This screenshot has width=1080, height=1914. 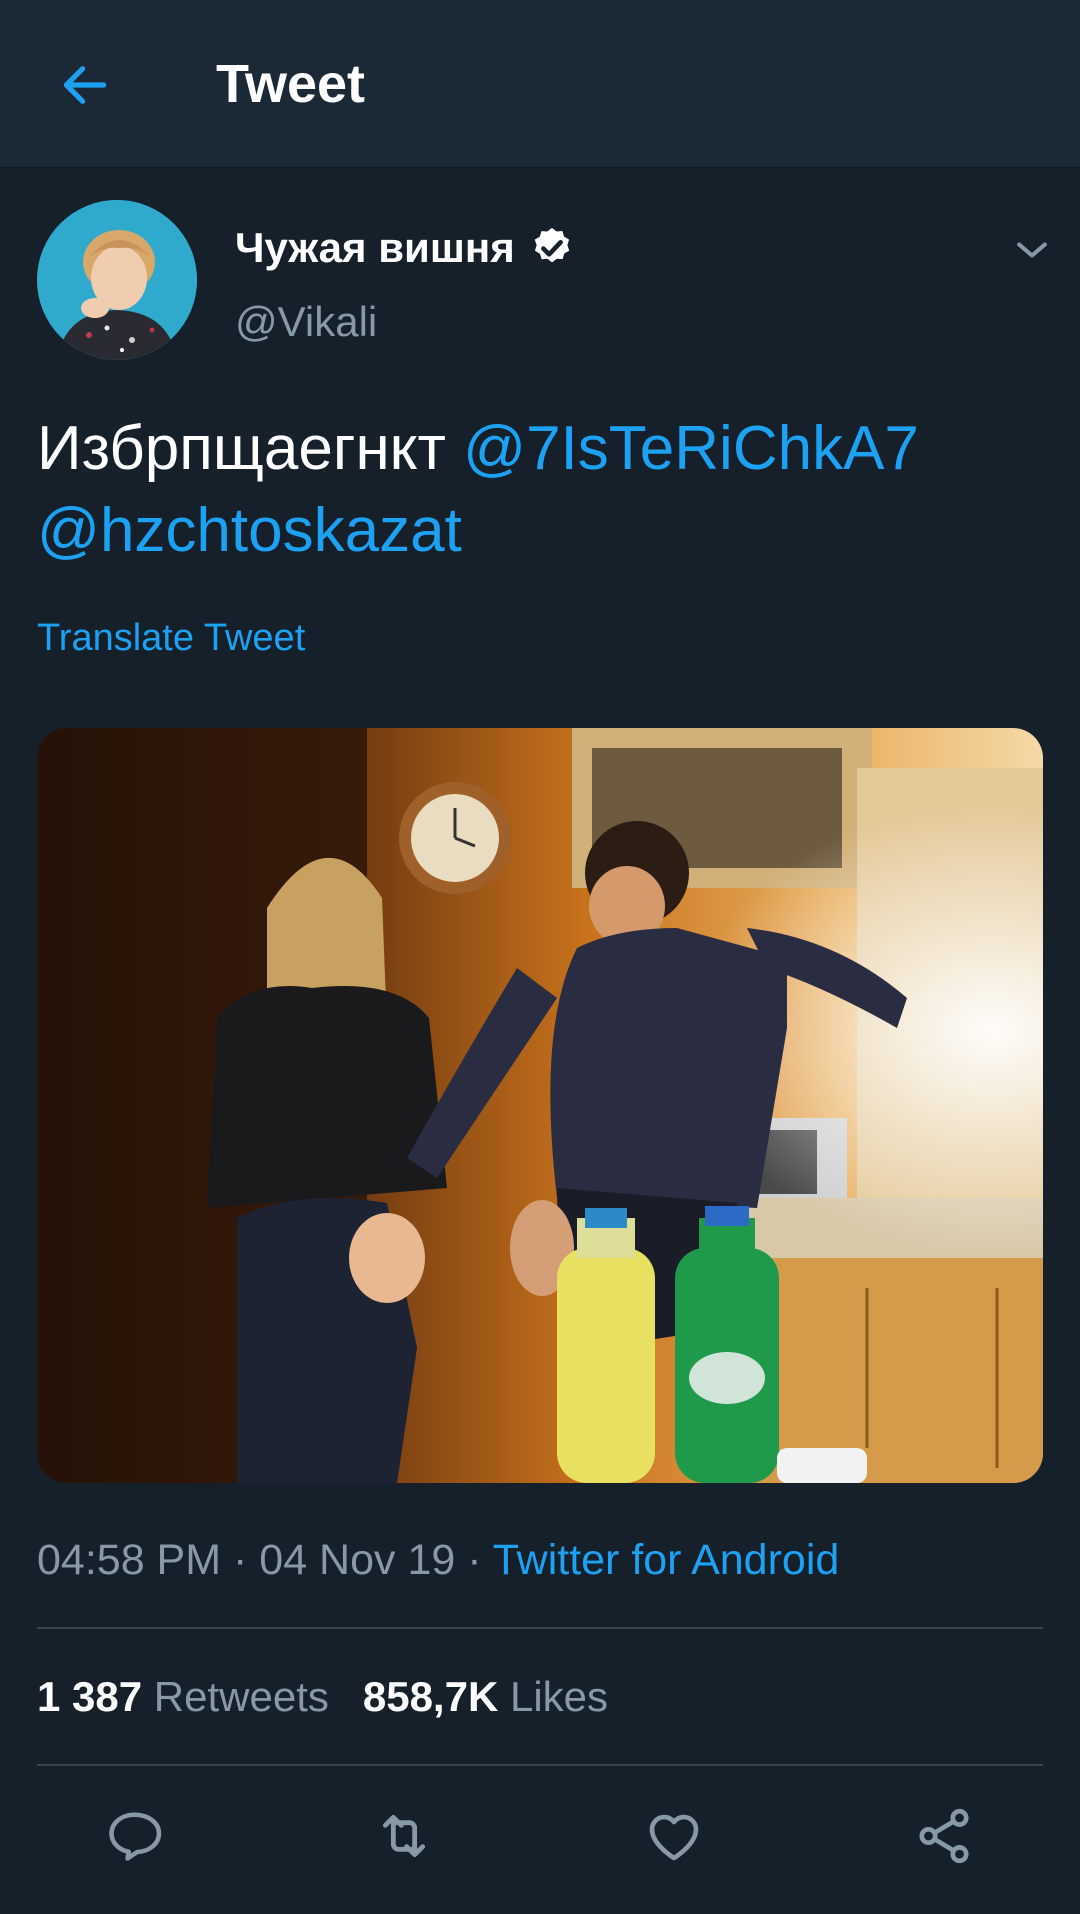 I want to click on mention-link: @7IsTeRiChkA7, so click(x=691, y=448).